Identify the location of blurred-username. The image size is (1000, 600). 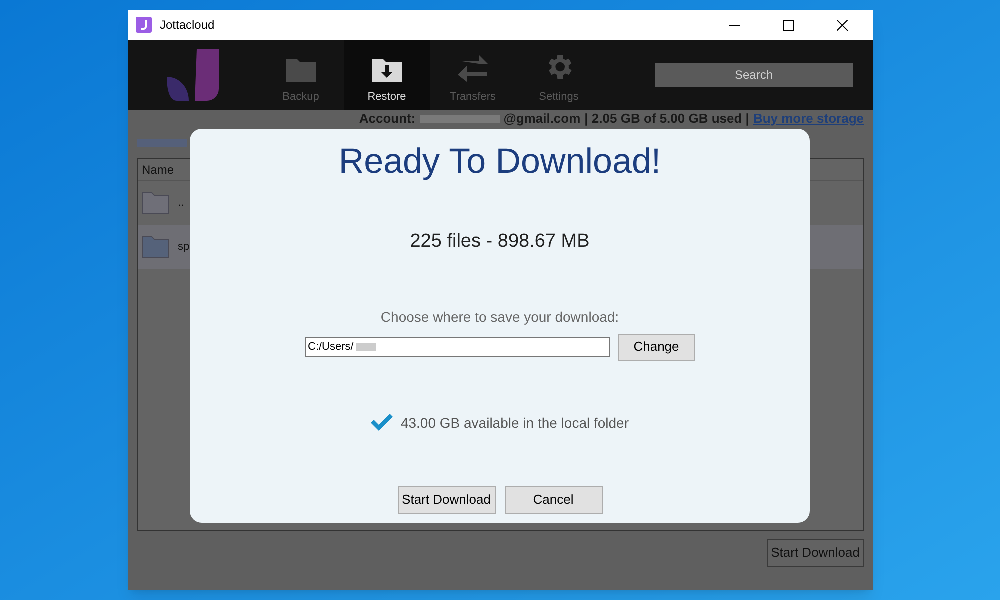
(366, 347).